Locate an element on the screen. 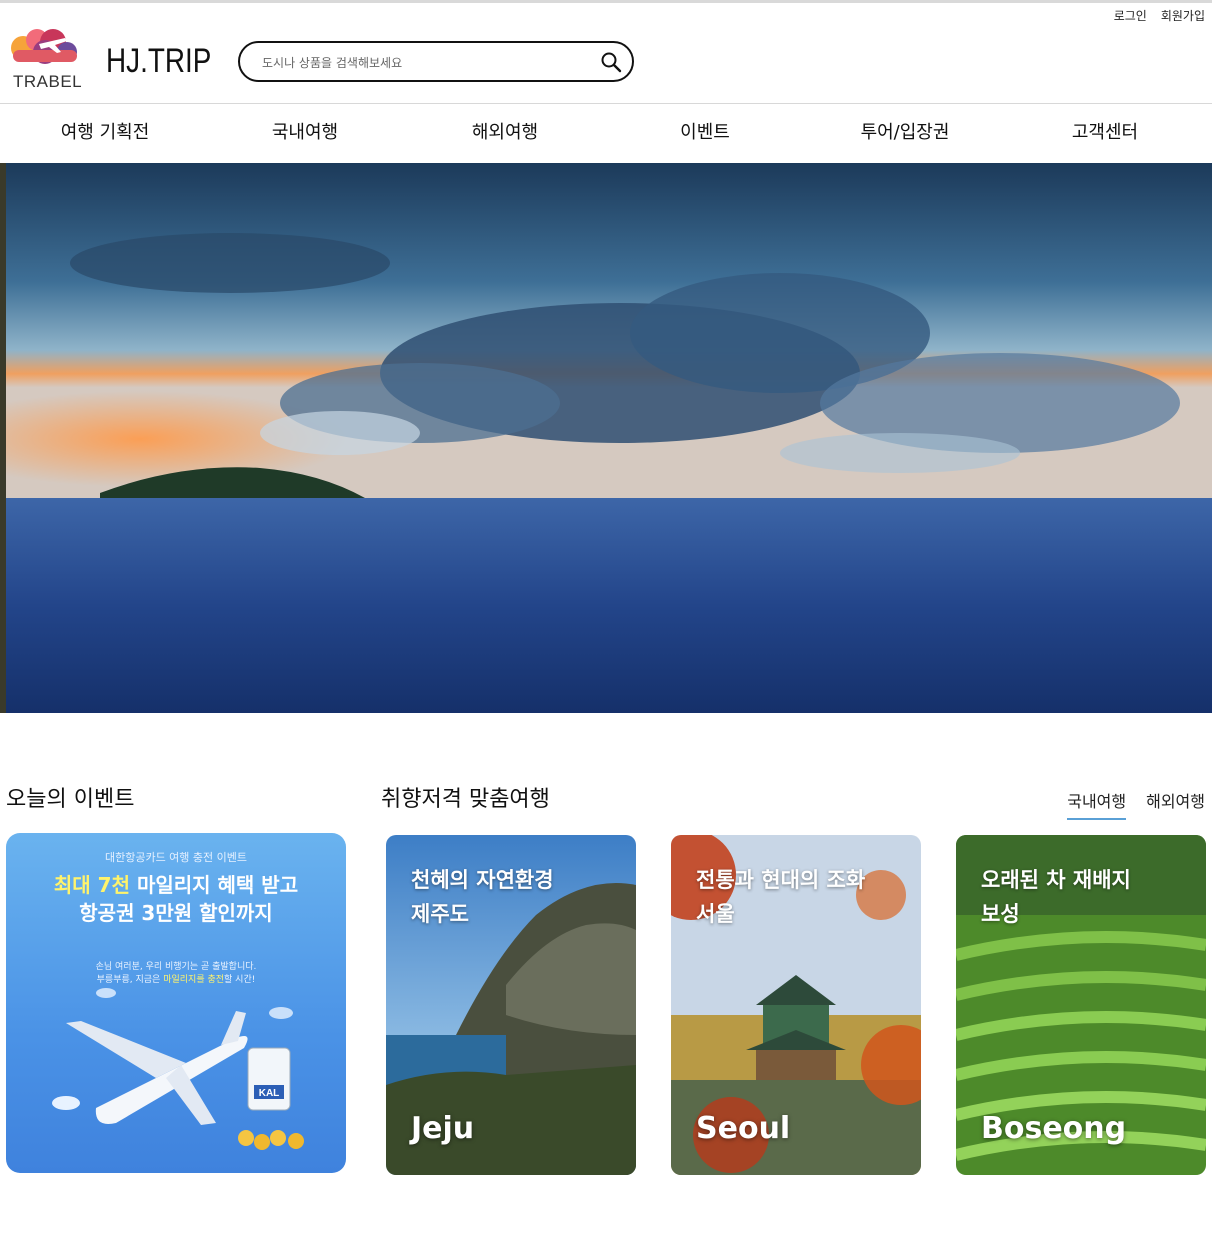 This screenshot has height=1246, width=1212. search-bar is located at coordinates (436, 61).